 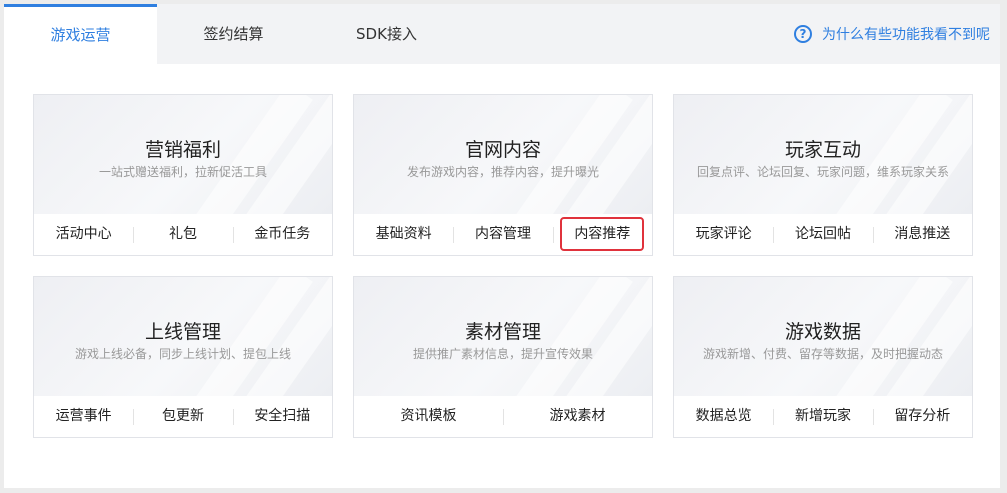 I want to click on tab-bar: 游戏运营 签约结算 SDK接入 ? 为什么有些功能我看不到呢, so click(x=502, y=34).